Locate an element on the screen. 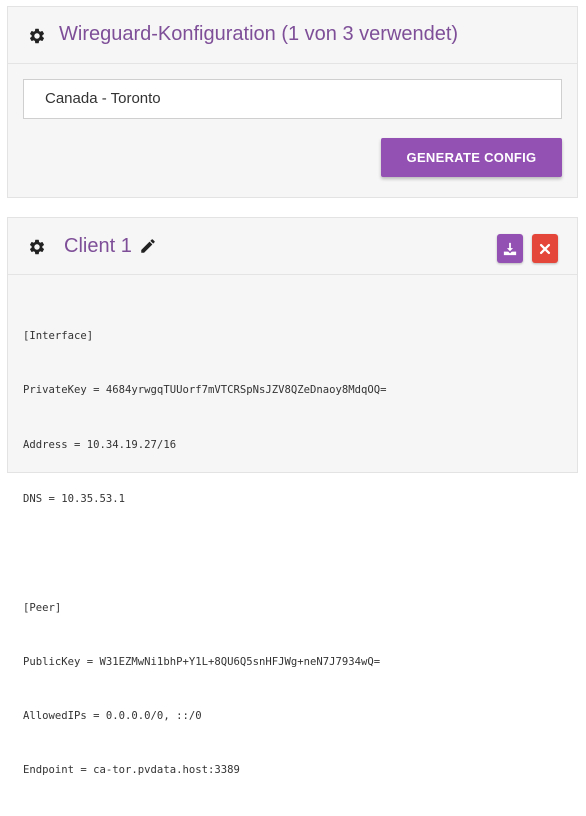 The width and height of the screenshot is (586, 816). generate-config-button: GENERATE CONFIG is located at coordinates (471, 157).